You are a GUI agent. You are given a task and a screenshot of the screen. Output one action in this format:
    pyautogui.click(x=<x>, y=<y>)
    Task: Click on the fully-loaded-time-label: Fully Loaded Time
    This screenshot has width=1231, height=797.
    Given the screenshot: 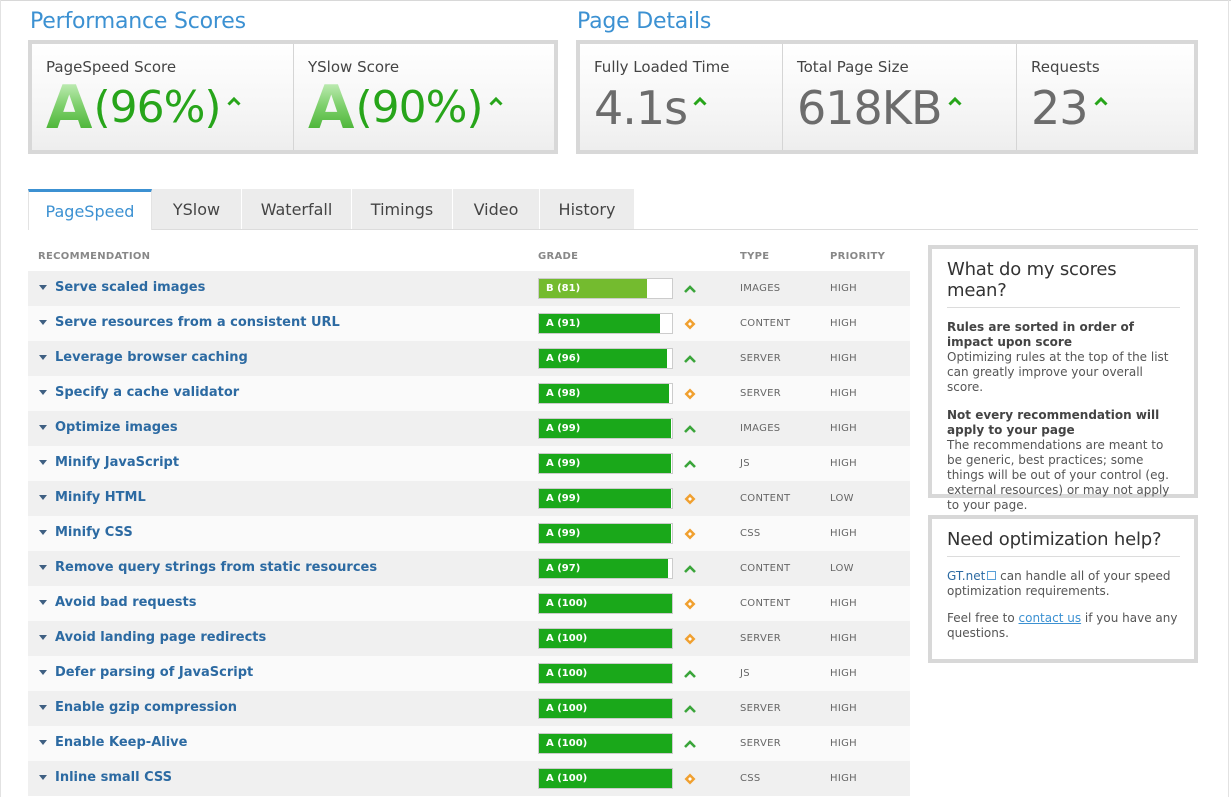 What is the action you would take?
    pyautogui.click(x=662, y=67)
    